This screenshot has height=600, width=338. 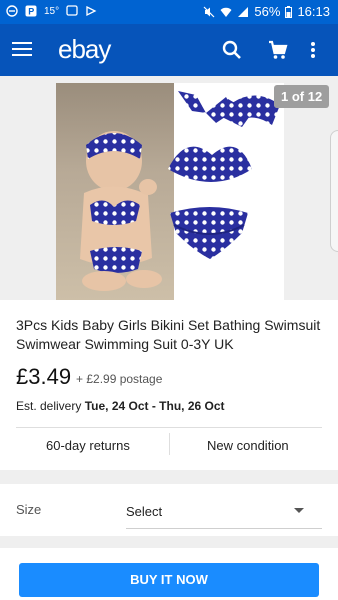 I want to click on battery-icon, so click(x=289, y=11).